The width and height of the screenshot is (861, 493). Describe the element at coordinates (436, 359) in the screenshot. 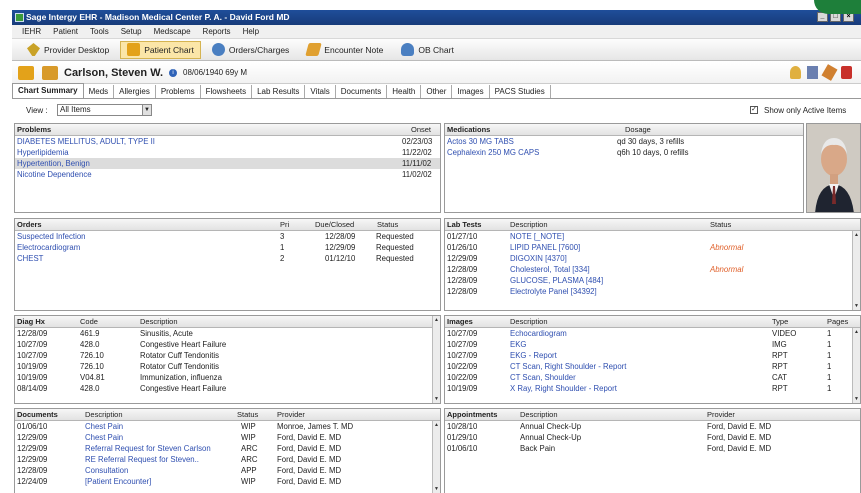

I see `diag-hx-scrollbar: ▲ ▼` at that location.